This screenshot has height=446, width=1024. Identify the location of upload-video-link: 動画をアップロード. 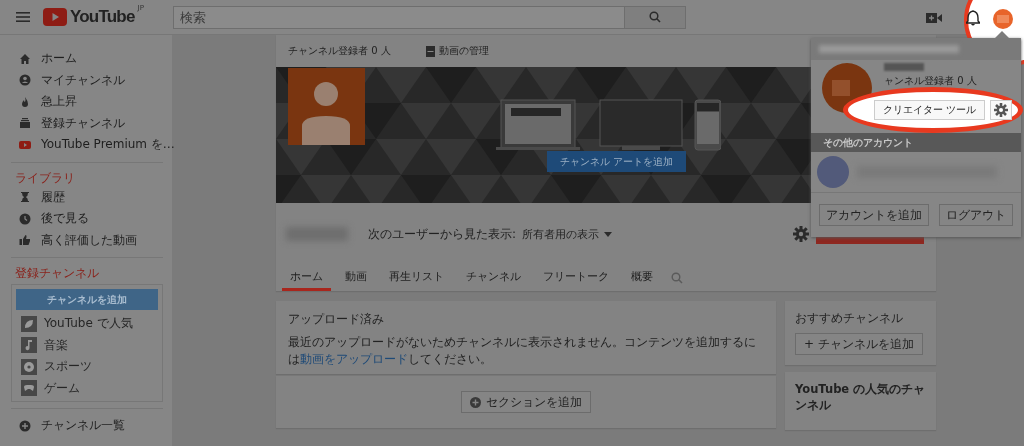
(354, 359).